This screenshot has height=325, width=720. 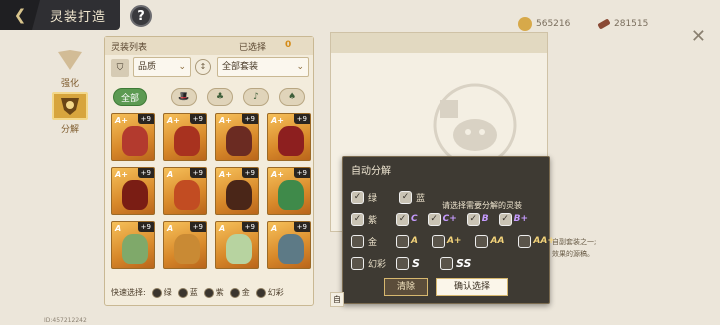 What do you see at coordinates (193, 292) in the screenshot?
I see `quick-option-label: 蓝` at bounding box center [193, 292].